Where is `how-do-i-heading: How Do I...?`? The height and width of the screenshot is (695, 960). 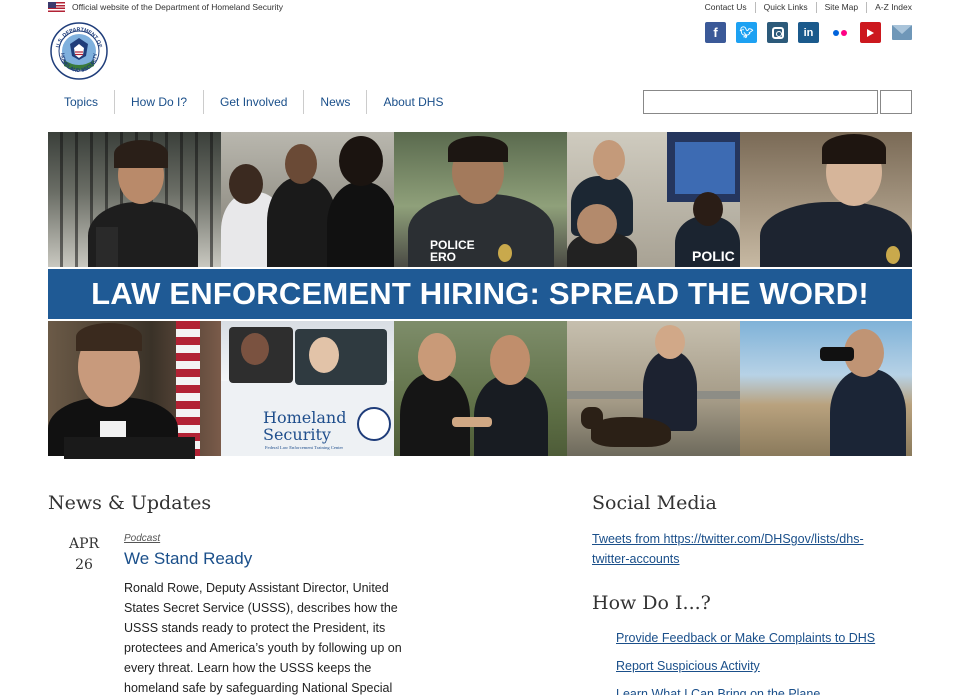
how-do-i-heading: How Do I...? is located at coordinates (651, 603).